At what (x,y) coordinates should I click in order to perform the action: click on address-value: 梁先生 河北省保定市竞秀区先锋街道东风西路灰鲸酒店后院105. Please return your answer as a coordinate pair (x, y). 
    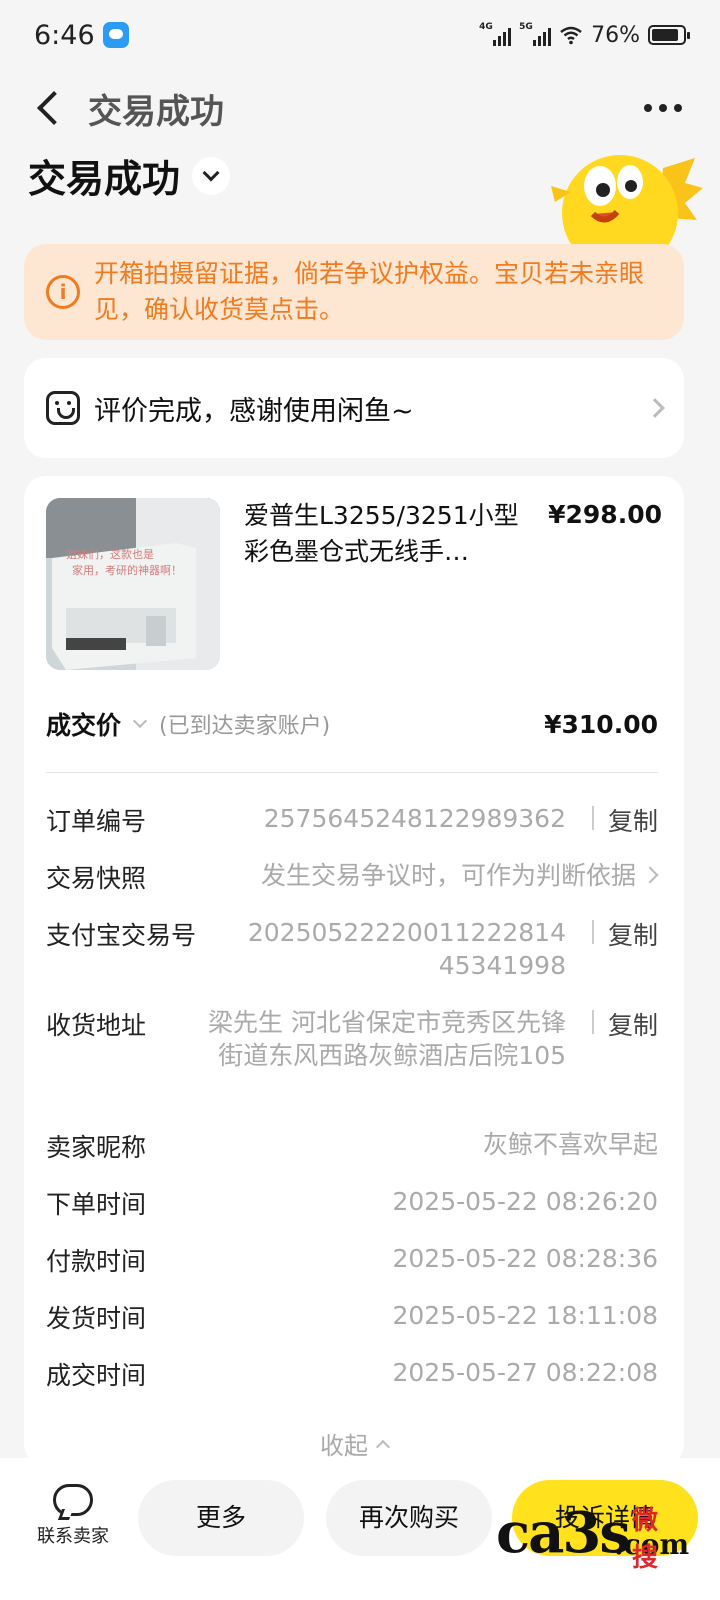
    Looking at the image, I should click on (387, 1039).